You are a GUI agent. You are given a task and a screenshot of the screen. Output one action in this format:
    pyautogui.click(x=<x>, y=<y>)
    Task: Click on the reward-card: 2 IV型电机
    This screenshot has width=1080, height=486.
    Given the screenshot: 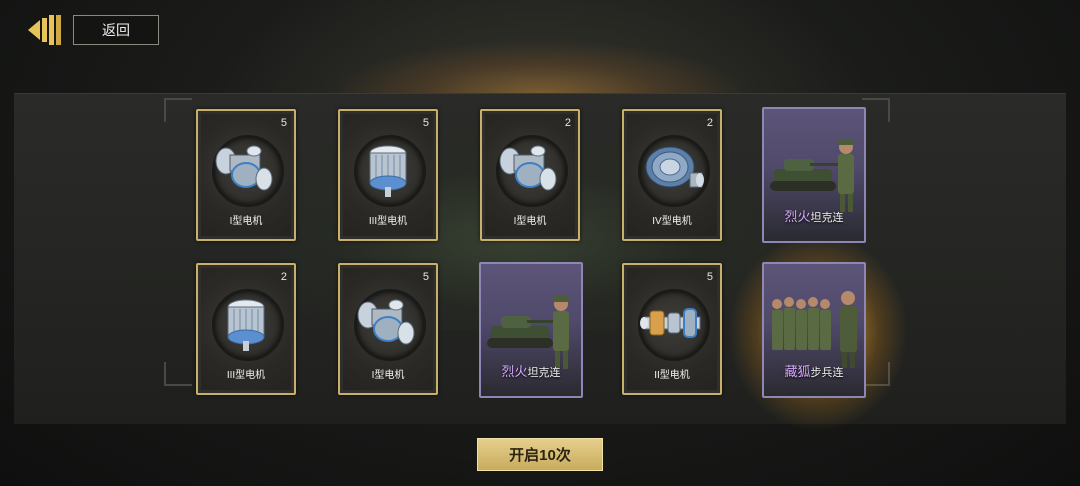 What is the action you would take?
    pyautogui.click(x=672, y=175)
    